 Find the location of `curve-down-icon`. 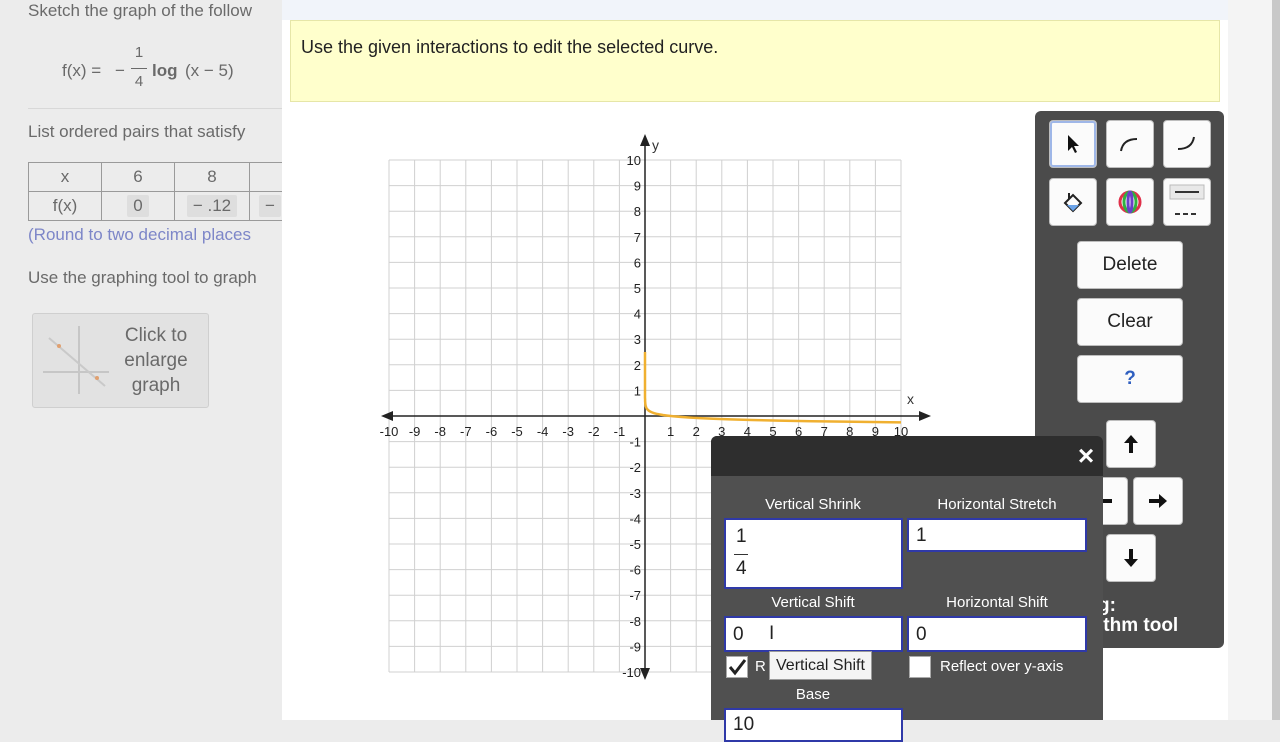

curve-down-icon is located at coordinates (1186, 143).